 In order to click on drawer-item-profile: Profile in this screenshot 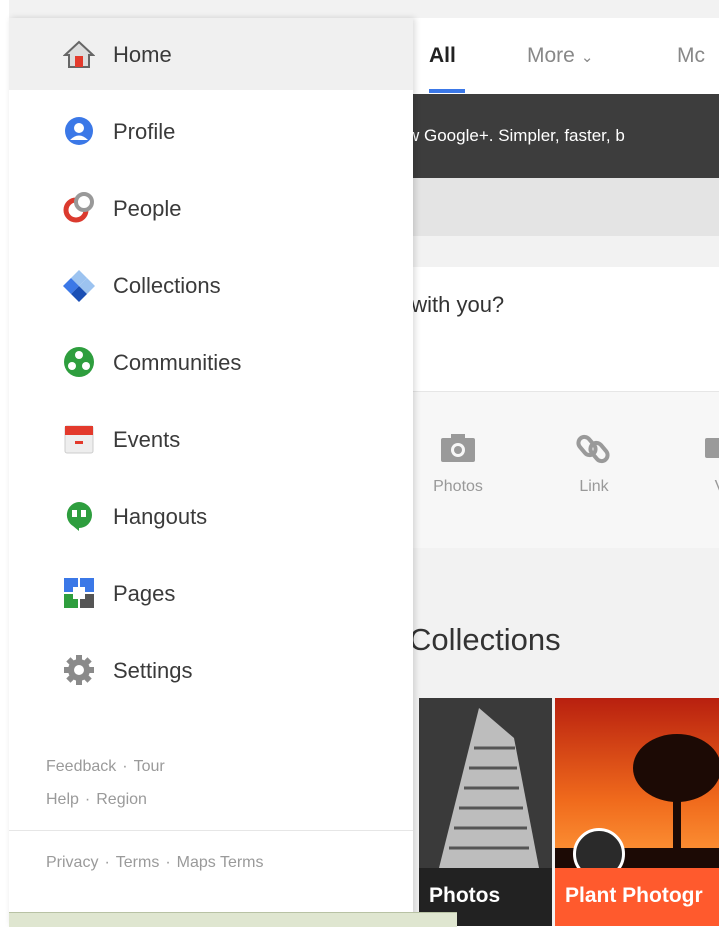, I will do `click(211, 131)`.